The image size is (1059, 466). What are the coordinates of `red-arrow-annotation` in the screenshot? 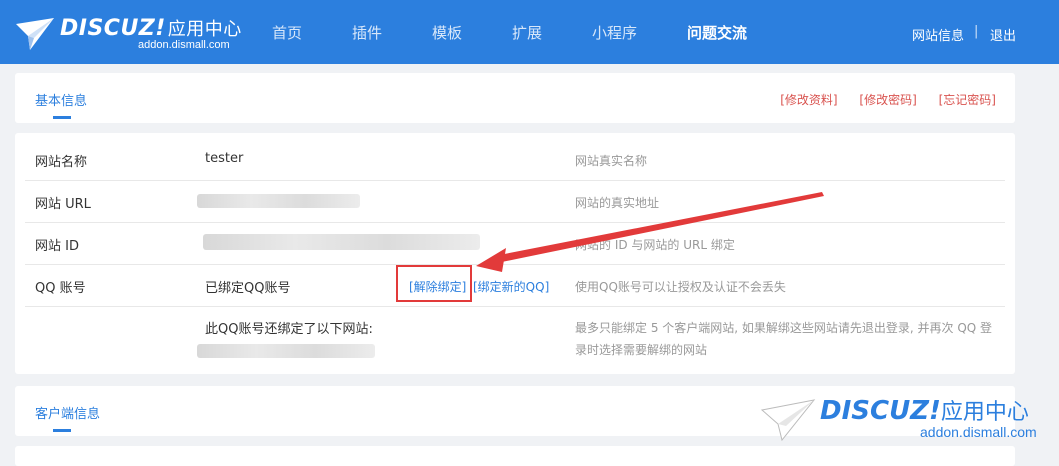 It's located at (650, 232).